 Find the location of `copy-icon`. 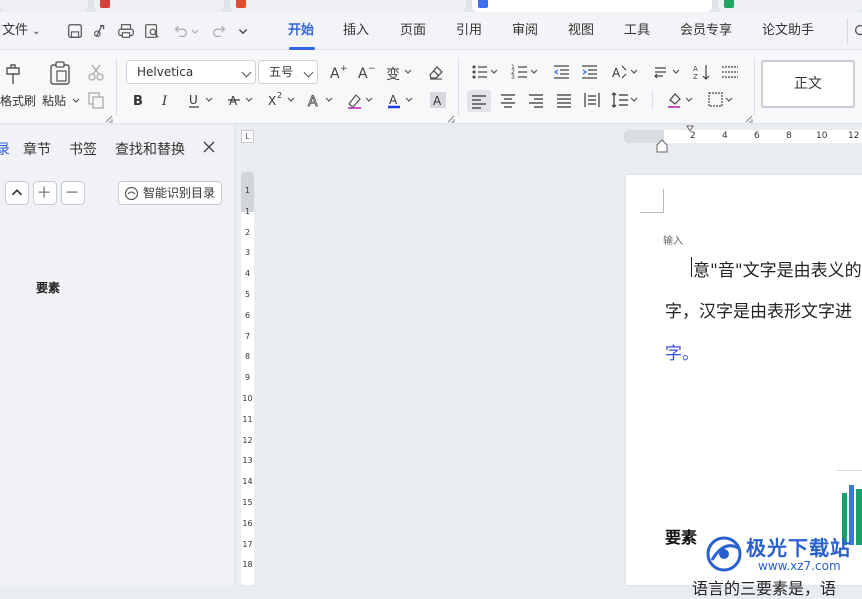

copy-icon is located at coordinates (96, 100).